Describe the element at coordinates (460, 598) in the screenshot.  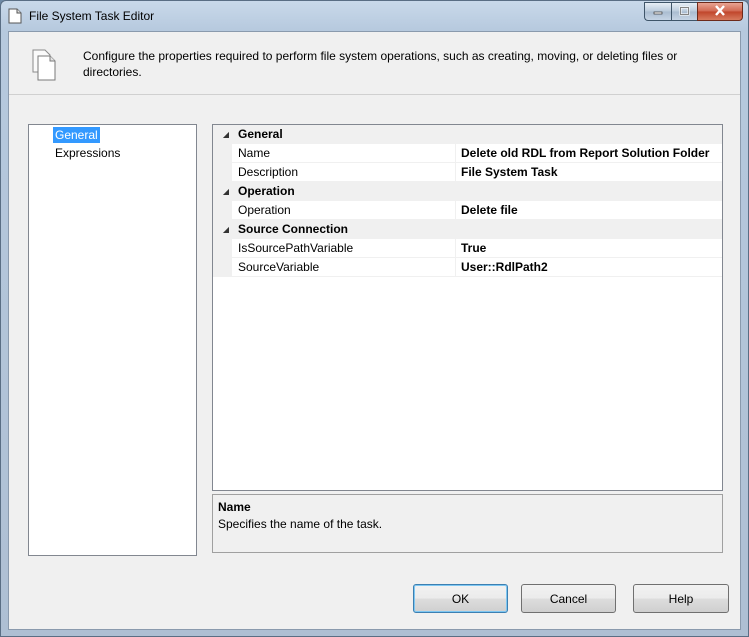
I see `ok-button: OK` at that location.